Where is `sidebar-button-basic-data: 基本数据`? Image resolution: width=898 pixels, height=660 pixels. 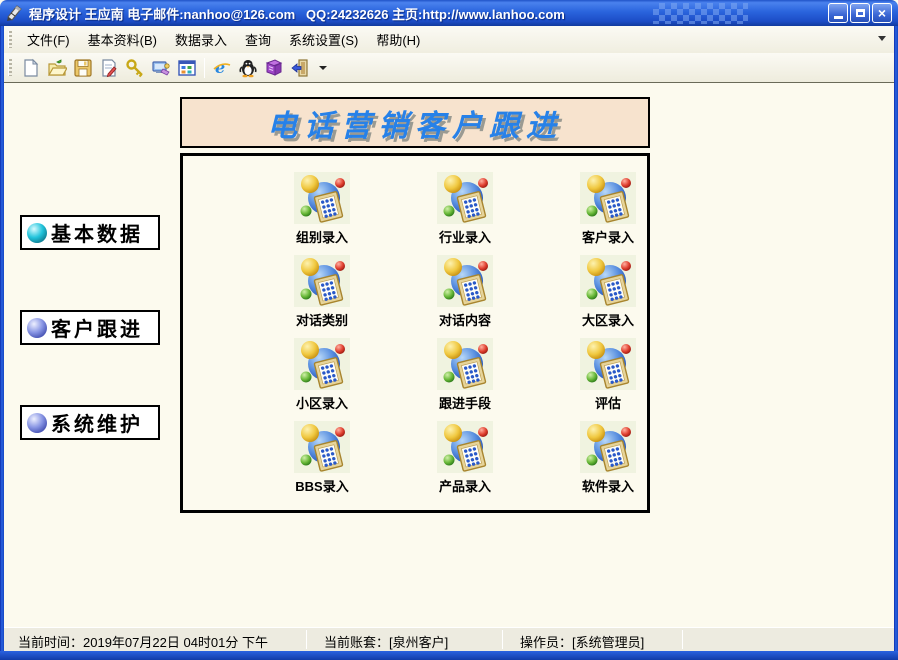 sidebar-button-basic-data: 基本数据 is located at coordinates (90, 232).